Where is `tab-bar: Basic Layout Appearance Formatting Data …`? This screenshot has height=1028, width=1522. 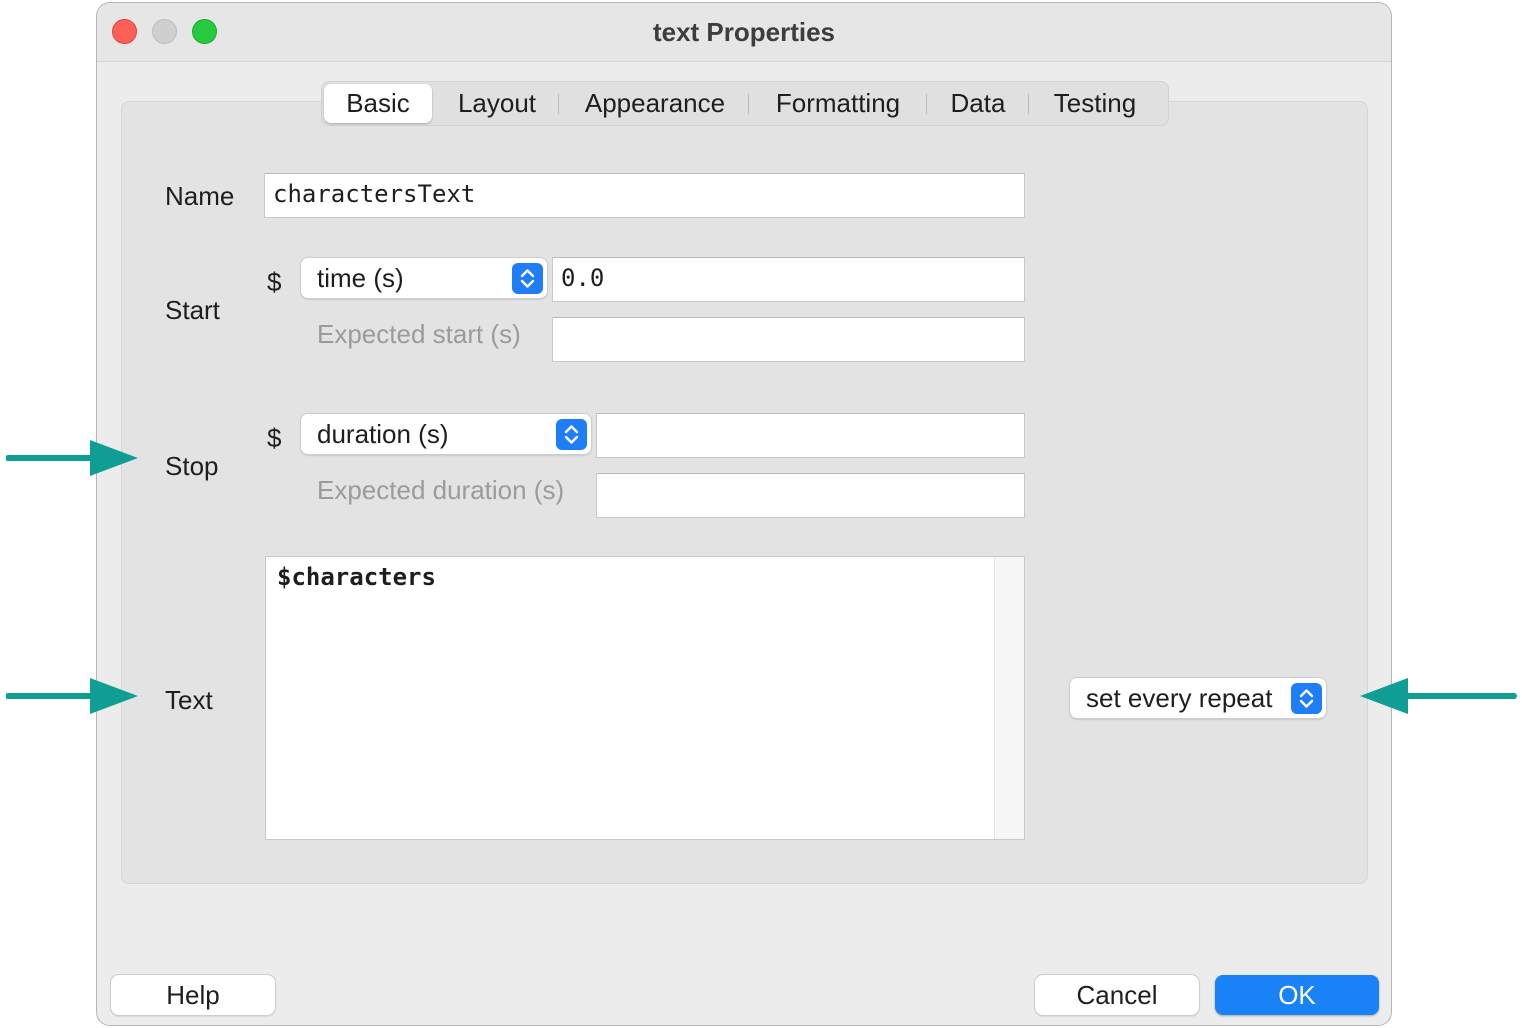 tab-bar: Basic Layout Appearance Formatting Data … is located at coordinates (745, 103).